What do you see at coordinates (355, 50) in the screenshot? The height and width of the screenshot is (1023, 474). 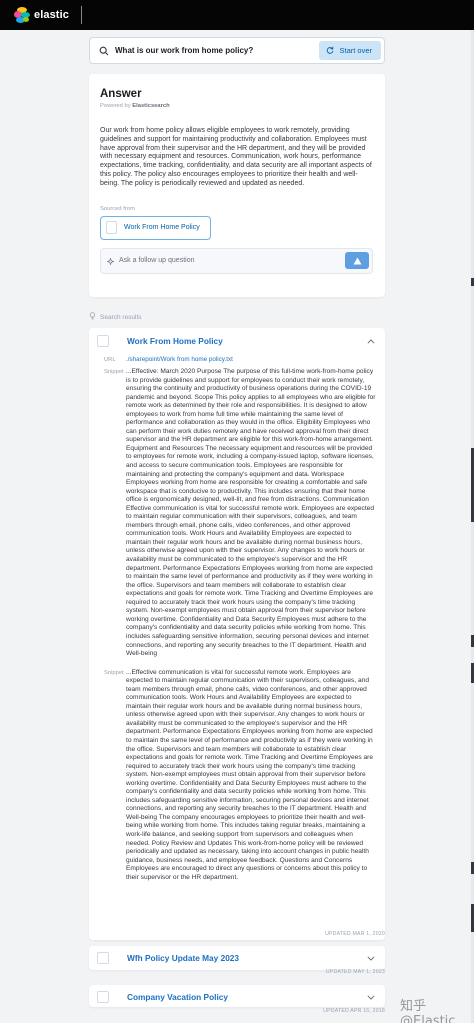 I see `start-over-label: Start over` at bounding box center [355, 50].